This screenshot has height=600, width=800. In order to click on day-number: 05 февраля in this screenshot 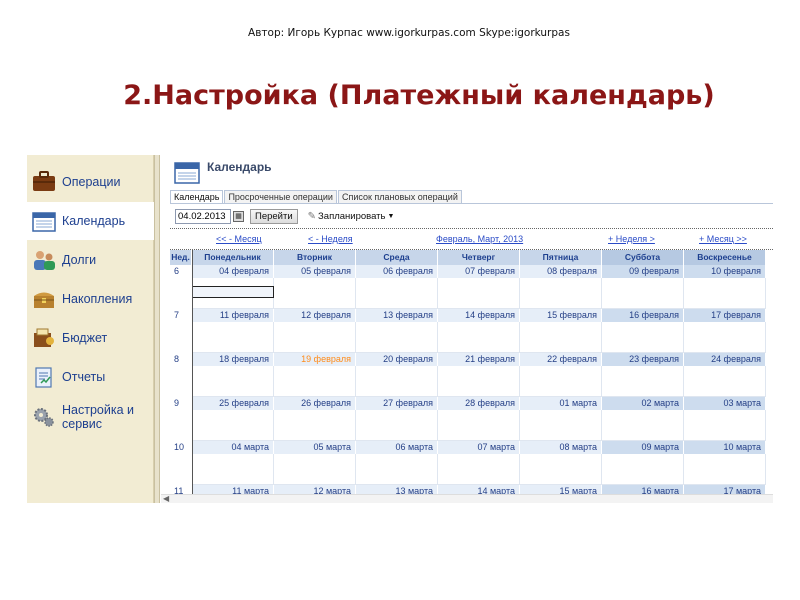, I will do `click(315, 271)`.